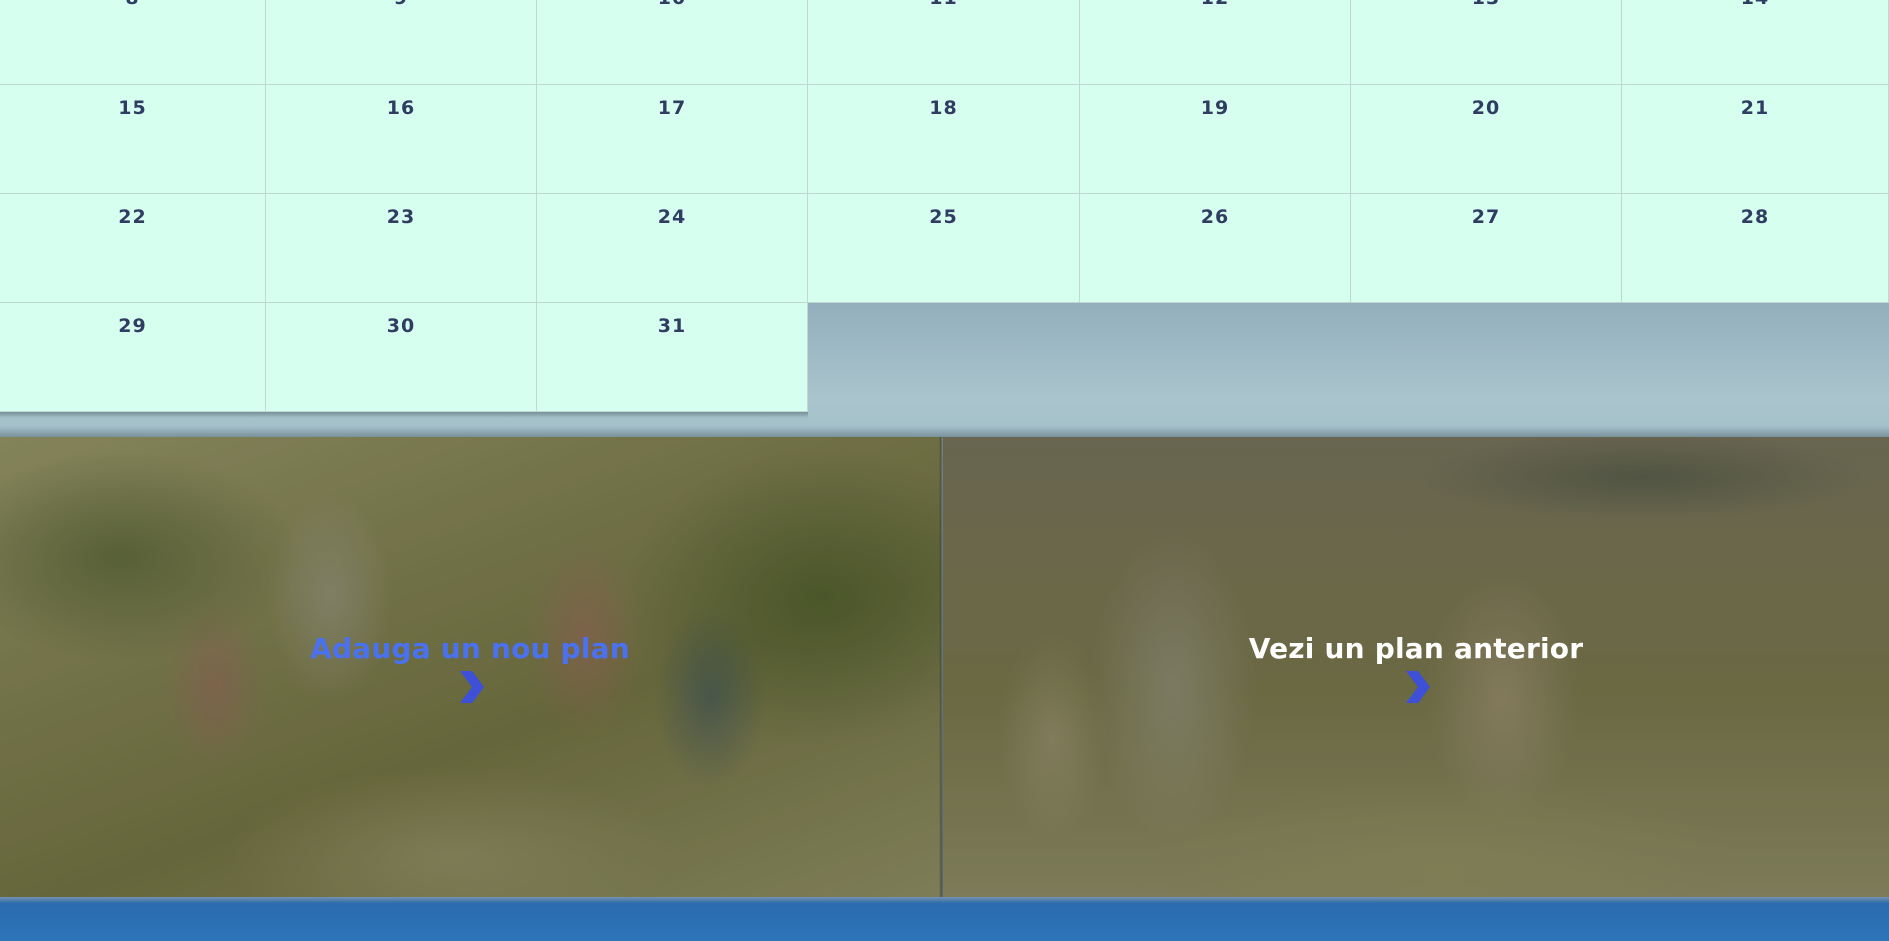 The image size is (1889, 941). Describe the element at coordinates (470, 648) in the screenshot. I see `add-plan-label: Adauga un nou plan` at that location.